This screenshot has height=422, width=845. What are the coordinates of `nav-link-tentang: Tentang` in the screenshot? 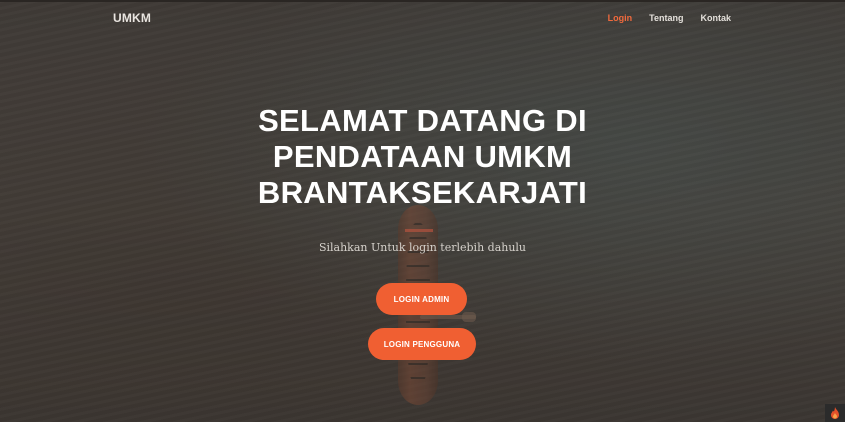 It's located at (666, 18).